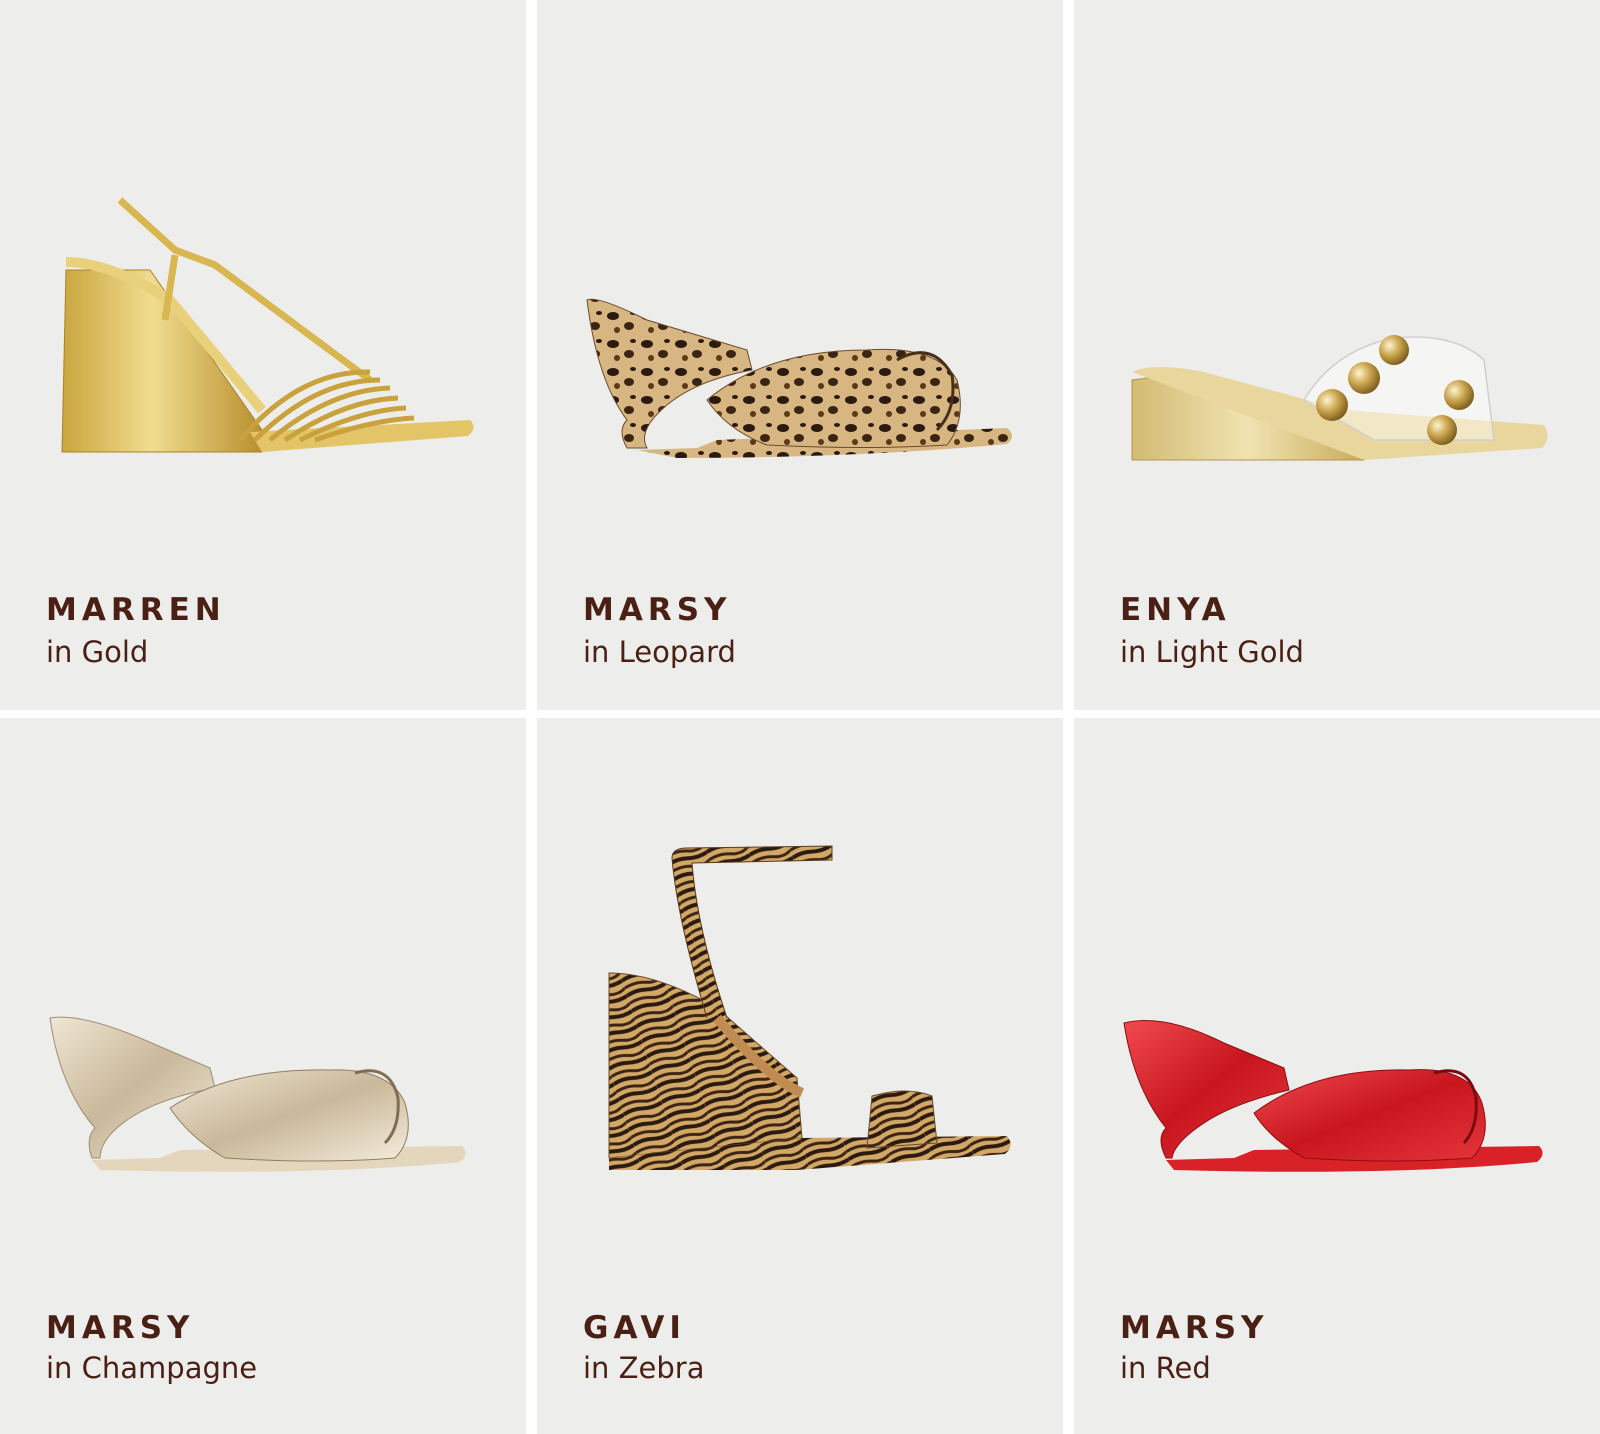  What do you see at coordinates (267, 325) in the screenshot?
I see `gold-strappy-wedge-sandal-icon` at bounding box center [267, 325].